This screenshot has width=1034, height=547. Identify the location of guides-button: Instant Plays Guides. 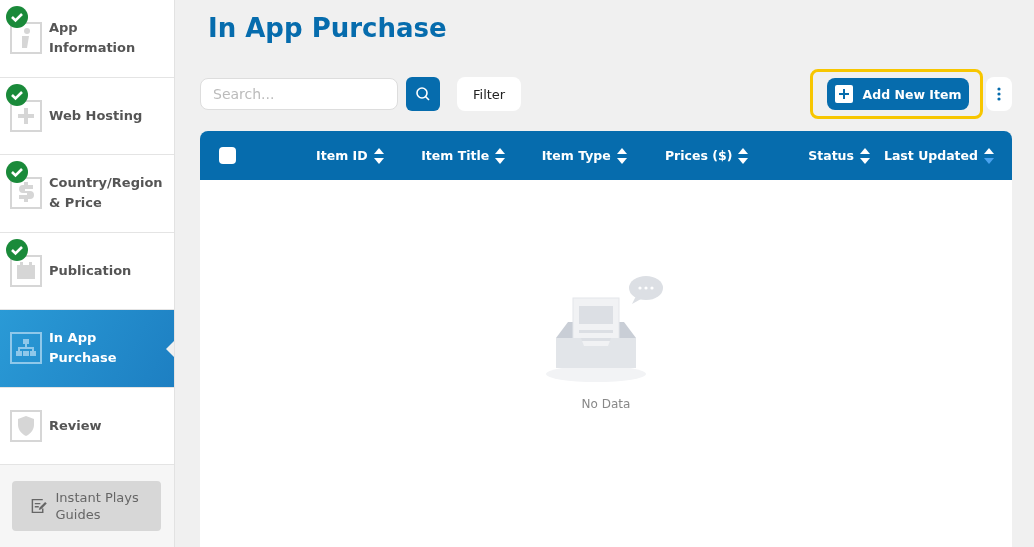
(86, 506).